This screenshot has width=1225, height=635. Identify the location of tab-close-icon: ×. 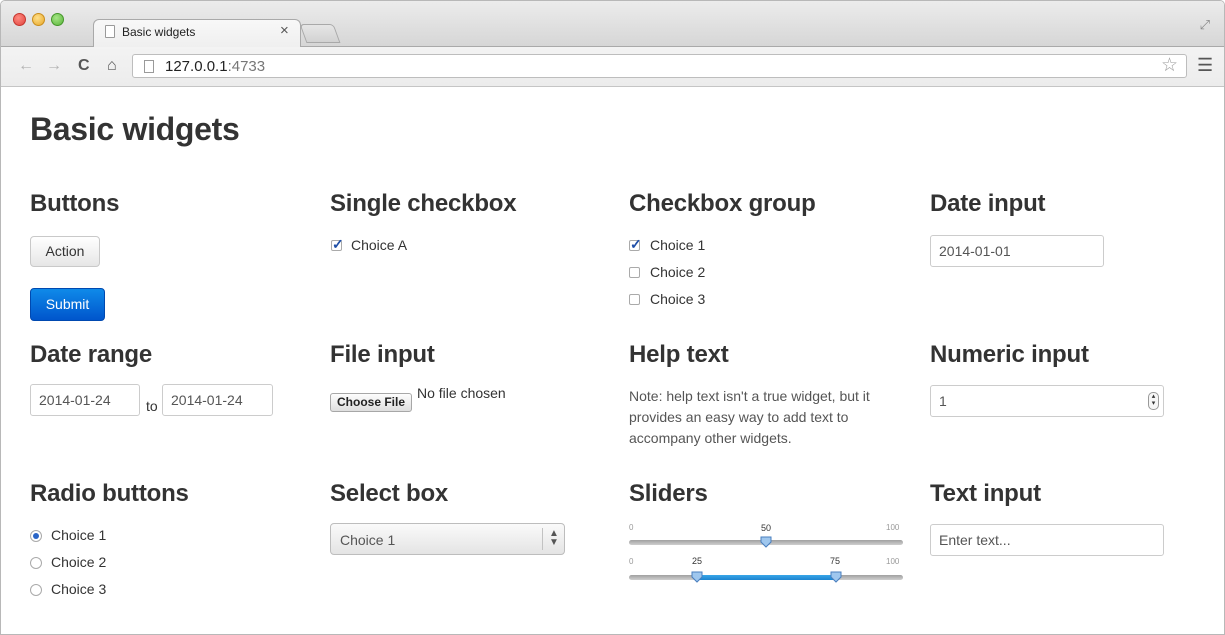
(284, 31).